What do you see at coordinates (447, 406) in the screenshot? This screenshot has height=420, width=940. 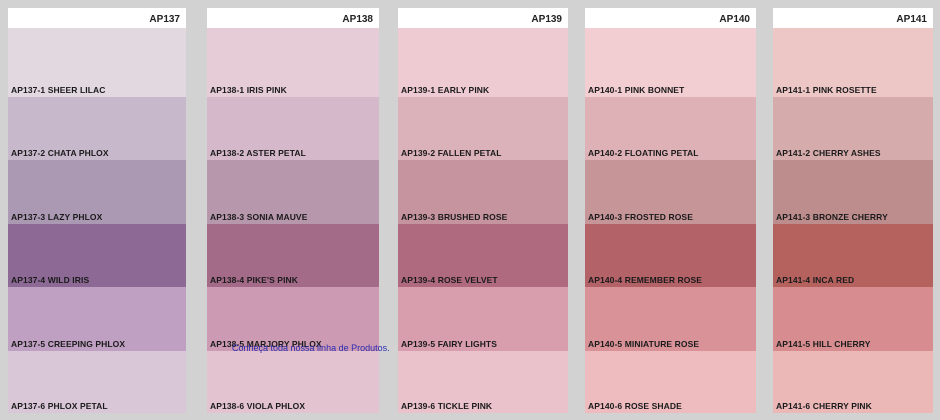 I see `swatch-label: AP139-6 TICKLE PINK` at bounding box center [447, 406].